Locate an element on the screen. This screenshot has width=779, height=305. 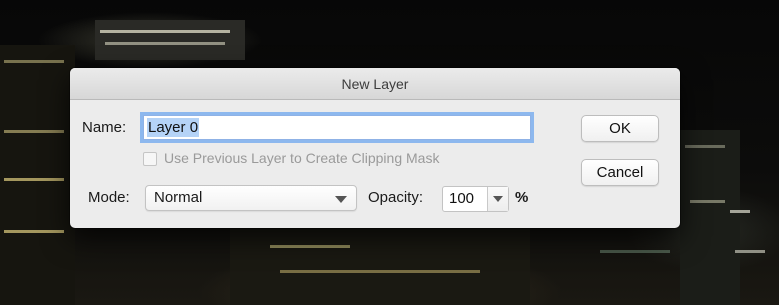
opacity-unit: % is located at coordinates (522, 197).